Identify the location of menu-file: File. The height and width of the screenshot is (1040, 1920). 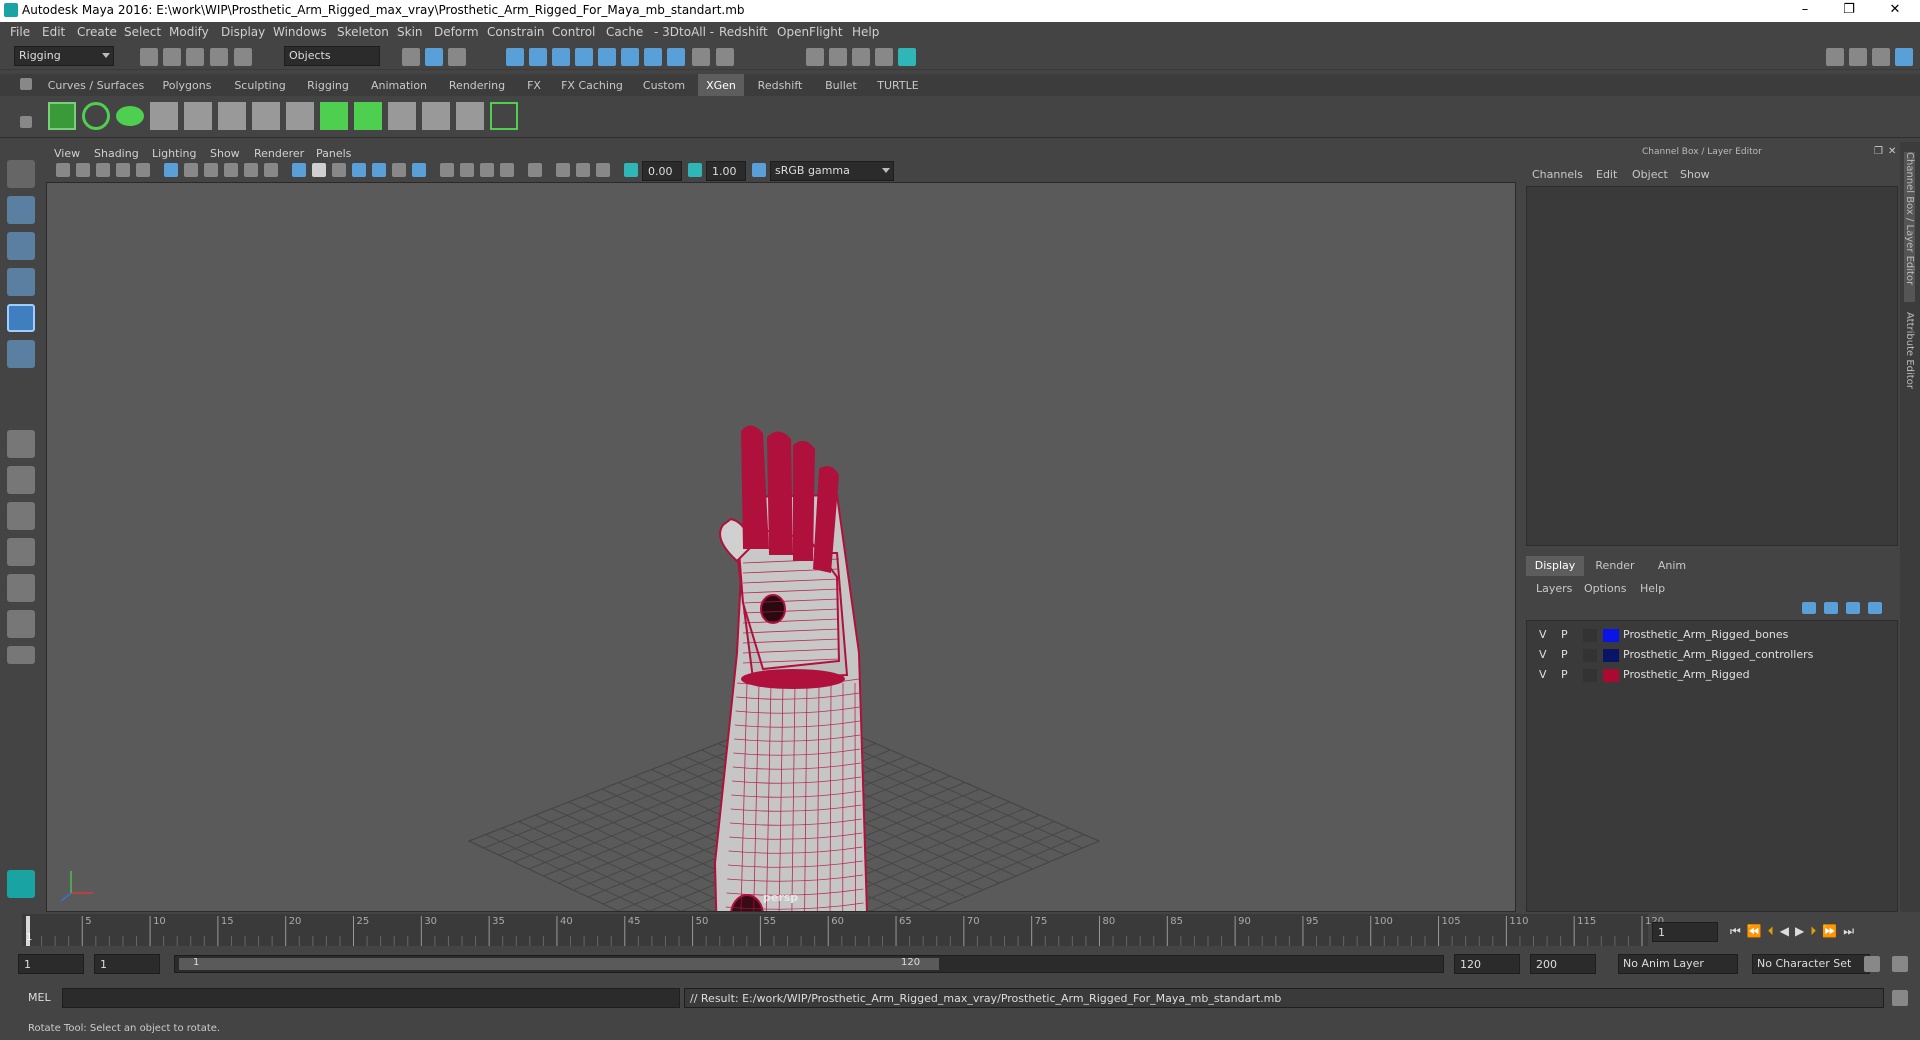
(20, 32).